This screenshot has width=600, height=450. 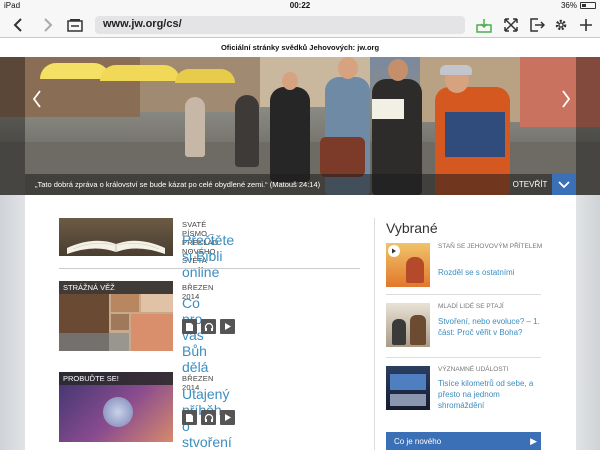 What do you see at coordinates (116, 287) in the screenshot?
I see `magazine-tag: STRÁŽNÁ VĚŽ` at bounding box center [116, 287].